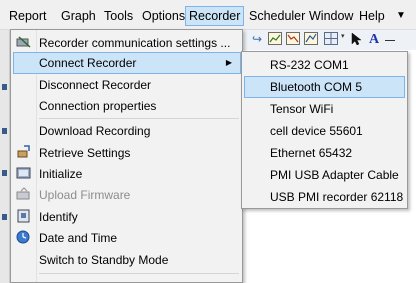 The height and width of the screenshot is (283, 416). What do you see at coordinates (374, 39) in the screenshot?
I see `text-tool-icon: A` at bounding box center [374, 39].